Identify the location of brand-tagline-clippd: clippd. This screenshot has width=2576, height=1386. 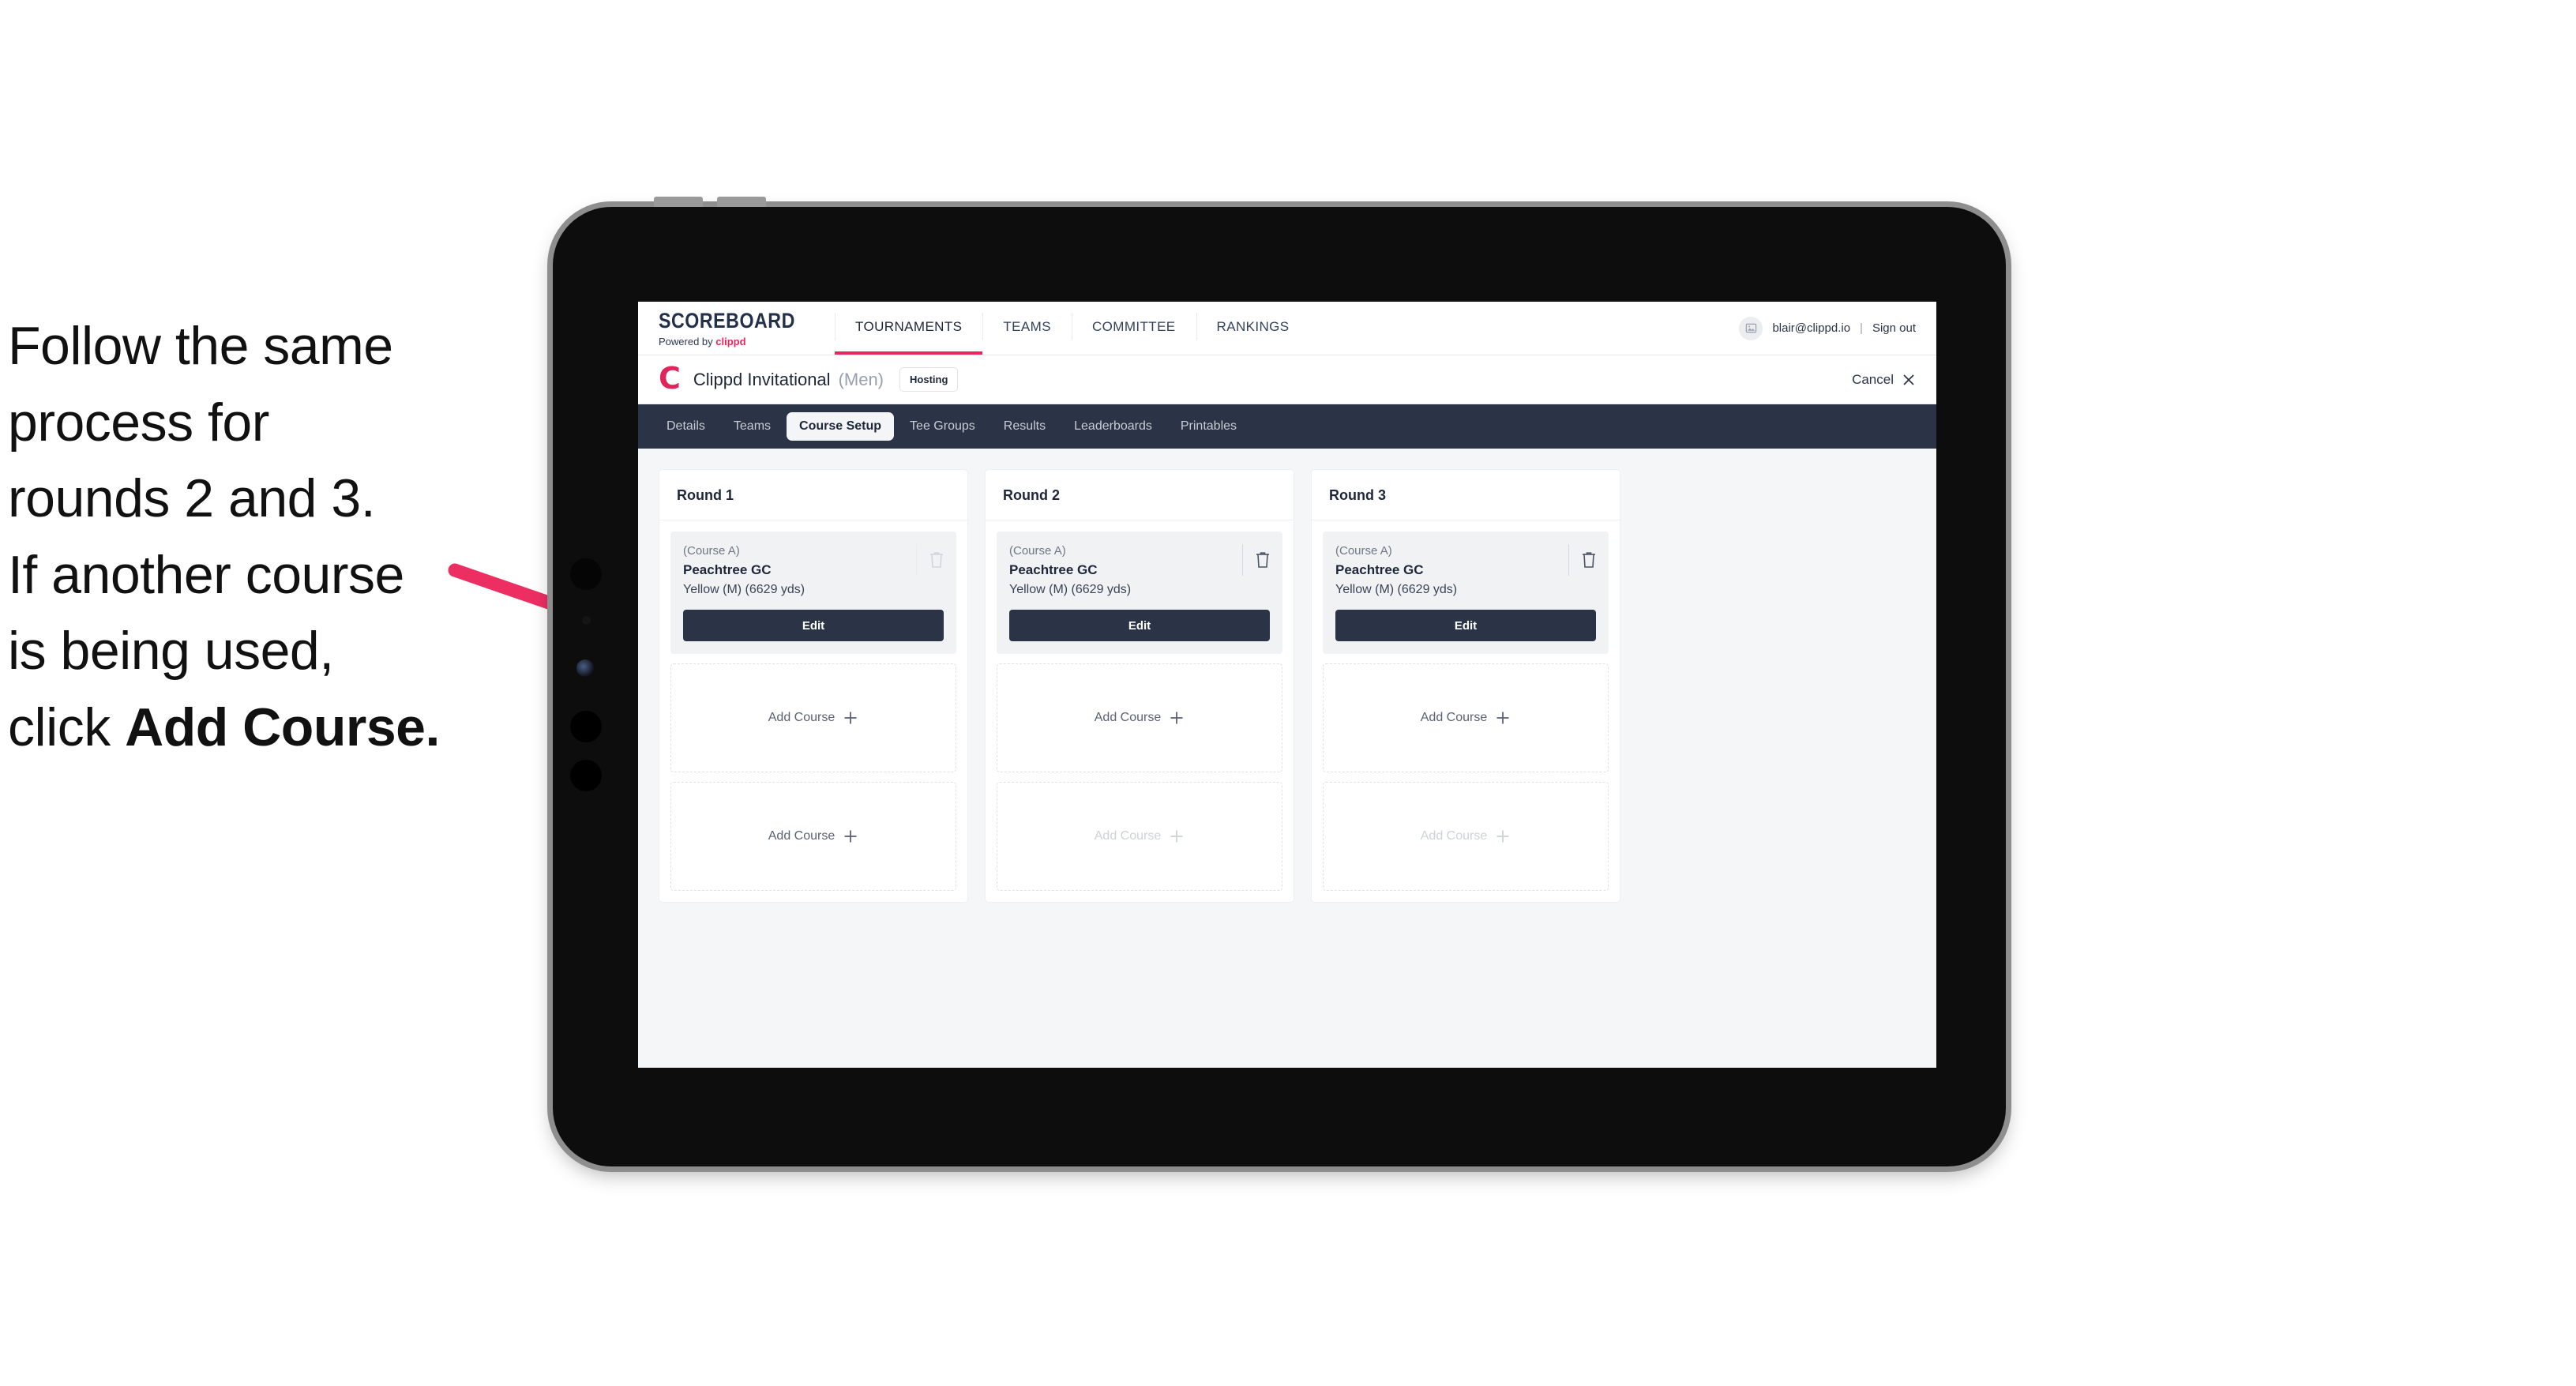
(730, 341).